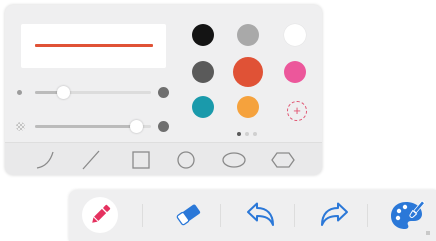  I want to click on color-swatch-gray, so click(248, 35).